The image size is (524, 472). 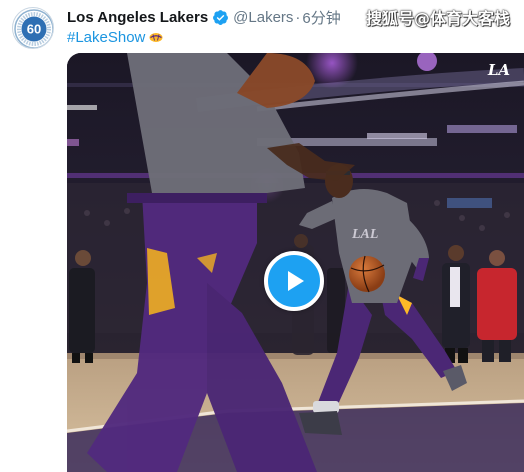 I want to click on display-name: Los Angeles Lakers, so click(x=137, y=17).